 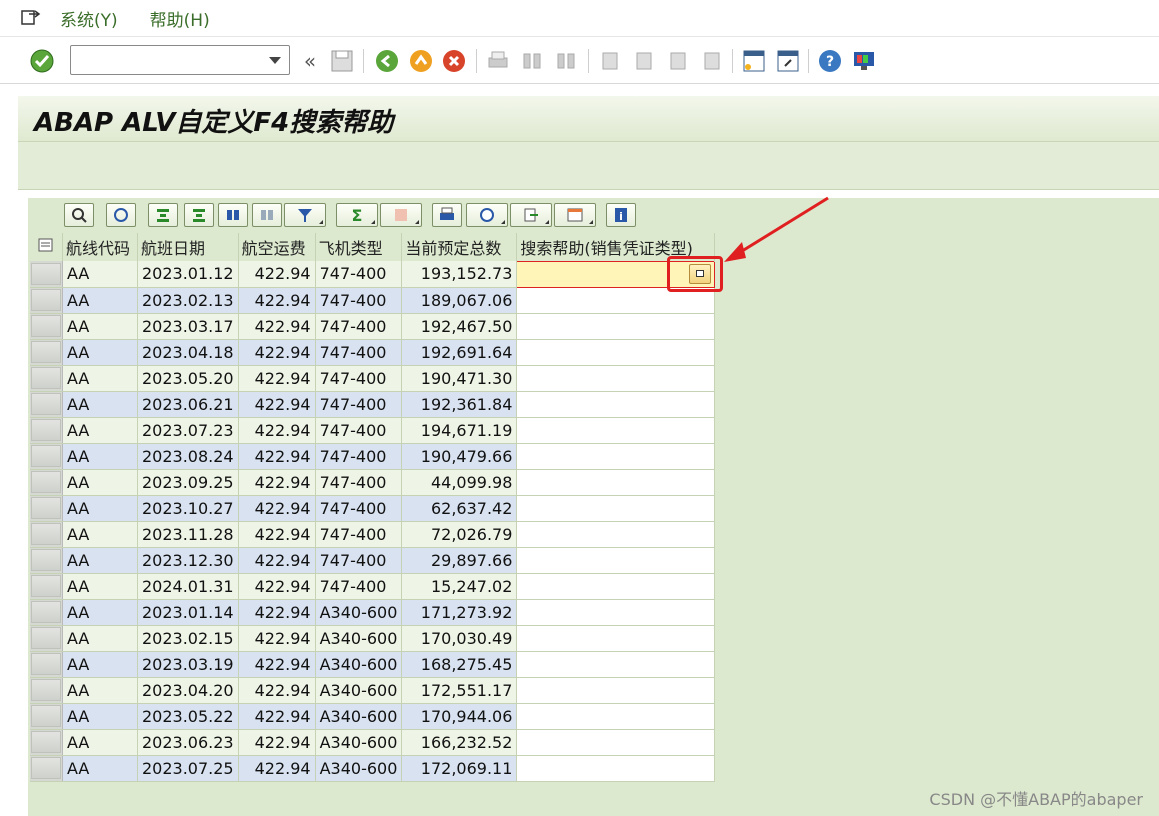 I want to click on views-icon, so click(x=487, y=215).